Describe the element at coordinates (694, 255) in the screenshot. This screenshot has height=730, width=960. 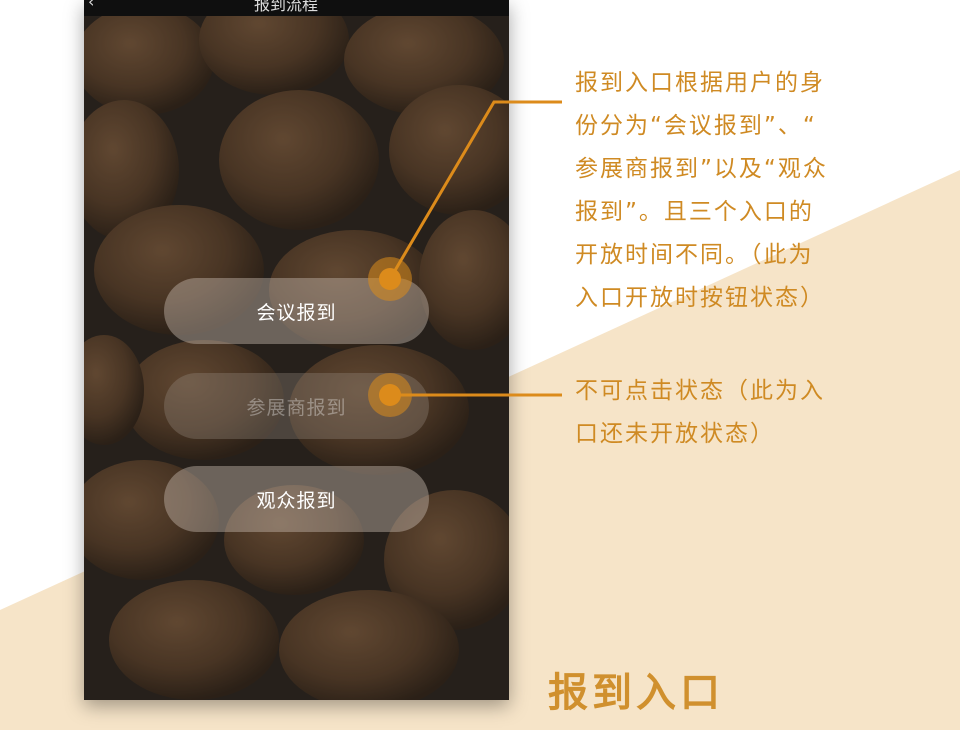
I see `annotation-line: 开放时间不同。（此为` at that location.